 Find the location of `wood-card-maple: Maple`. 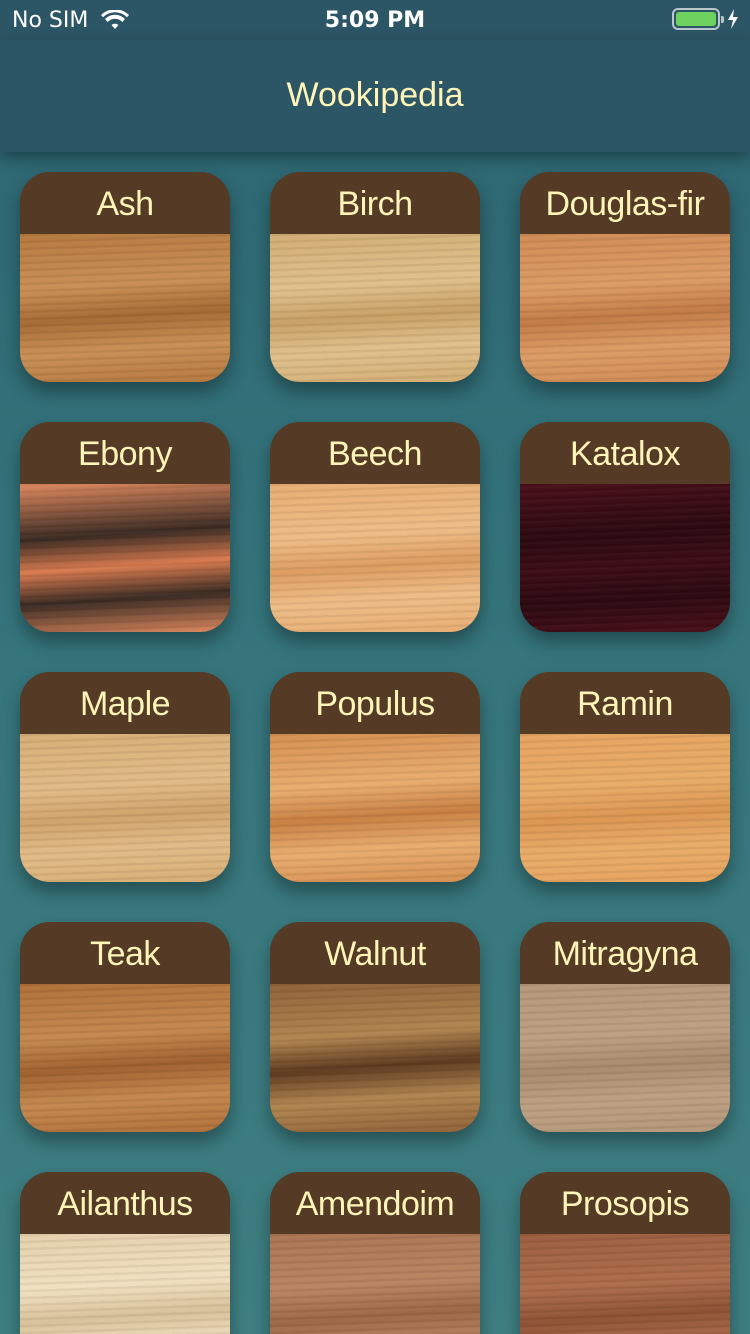

wood-card-maple: Maple is located at coordinates (125, 777).